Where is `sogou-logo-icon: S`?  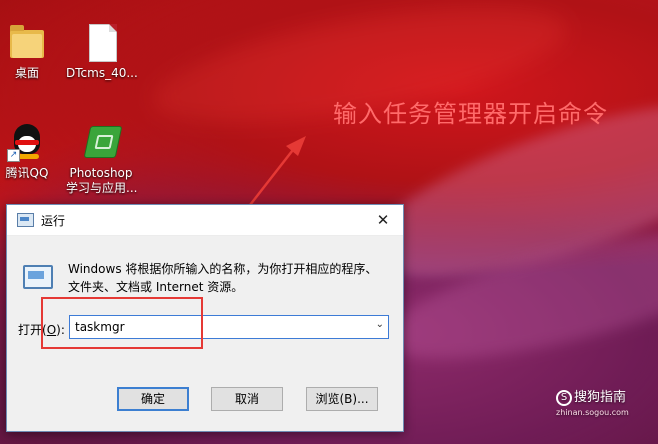
sogou-logo-icon: S is located at coordinates (564, 397).